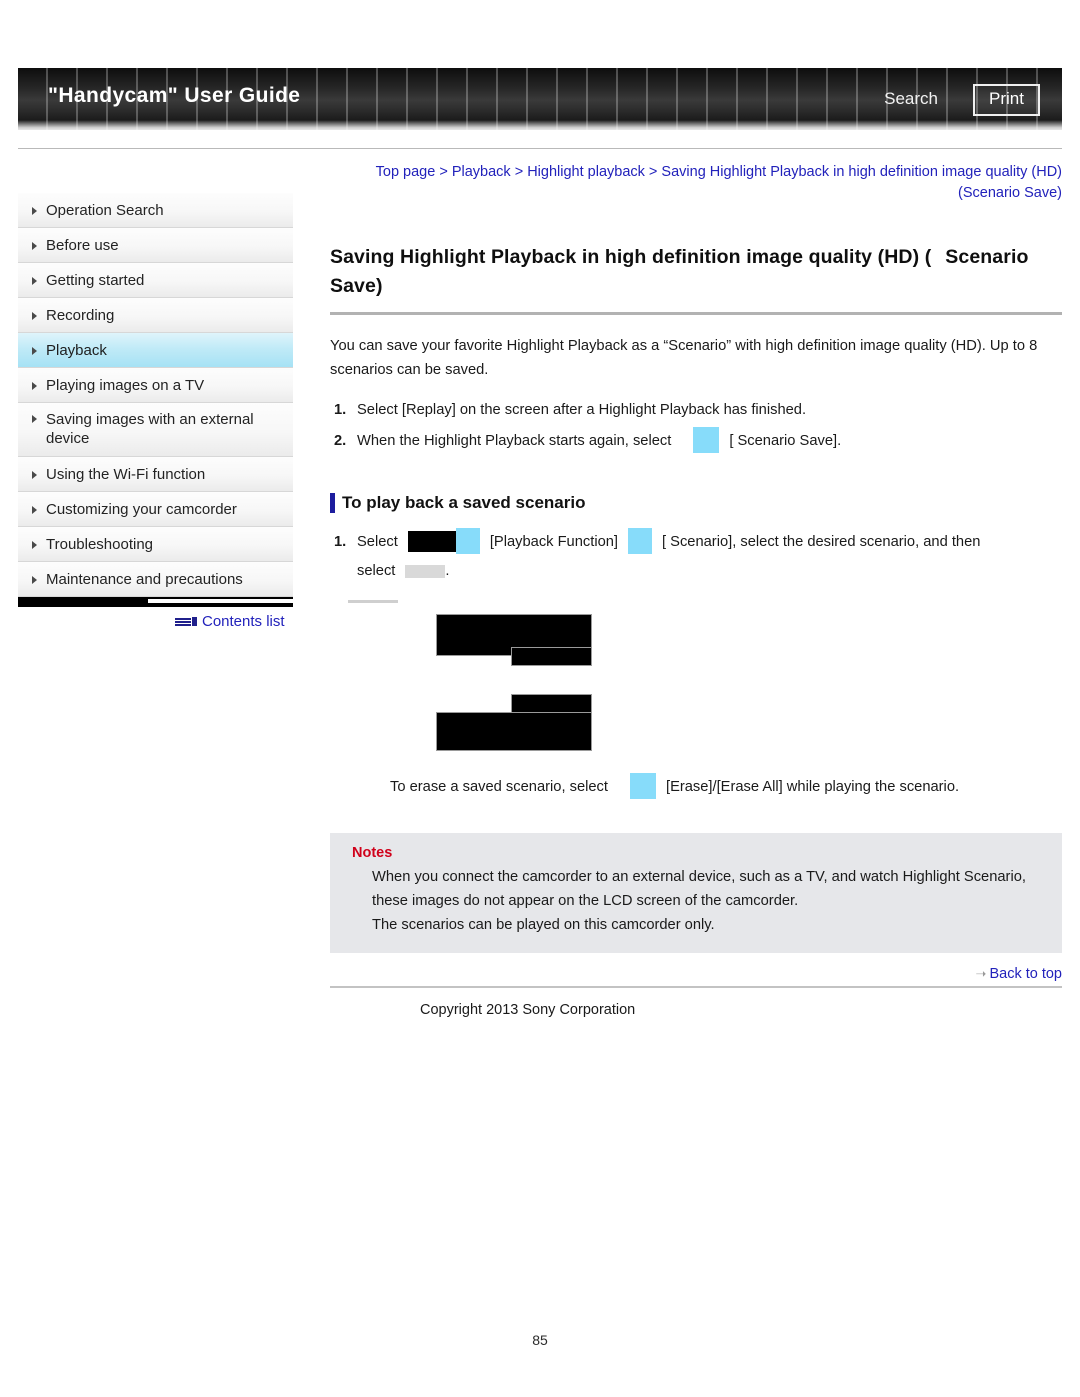 This screenshot has height=1397, width=1080. Describe the element at coordinates (1006, 100) in the screenshot. I see `print-button: Print` at that location.